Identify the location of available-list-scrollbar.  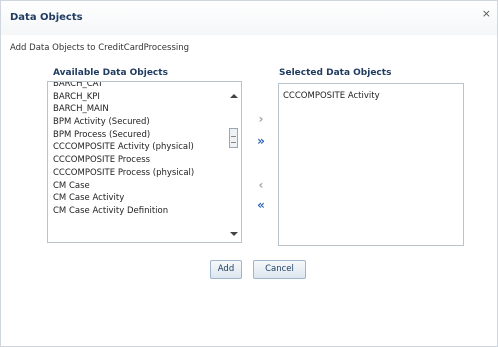
(234, 162).